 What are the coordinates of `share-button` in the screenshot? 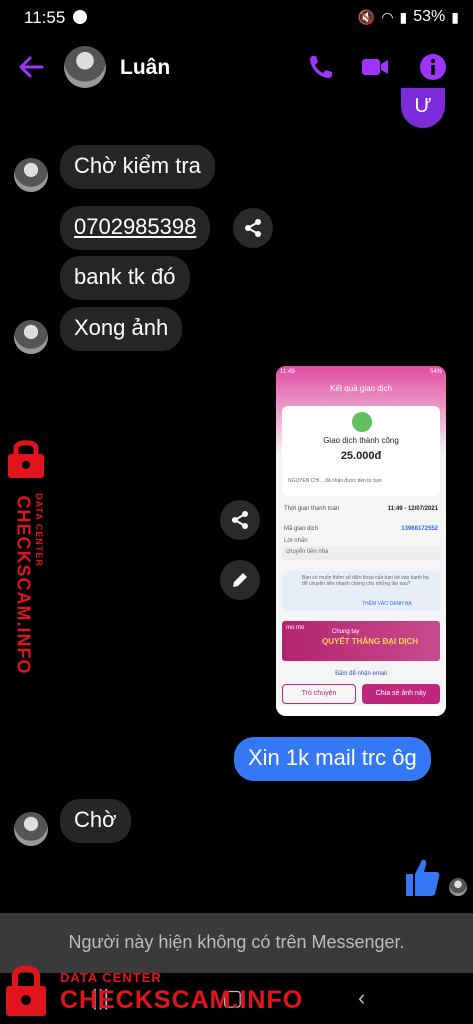 It's located at (253, 228).